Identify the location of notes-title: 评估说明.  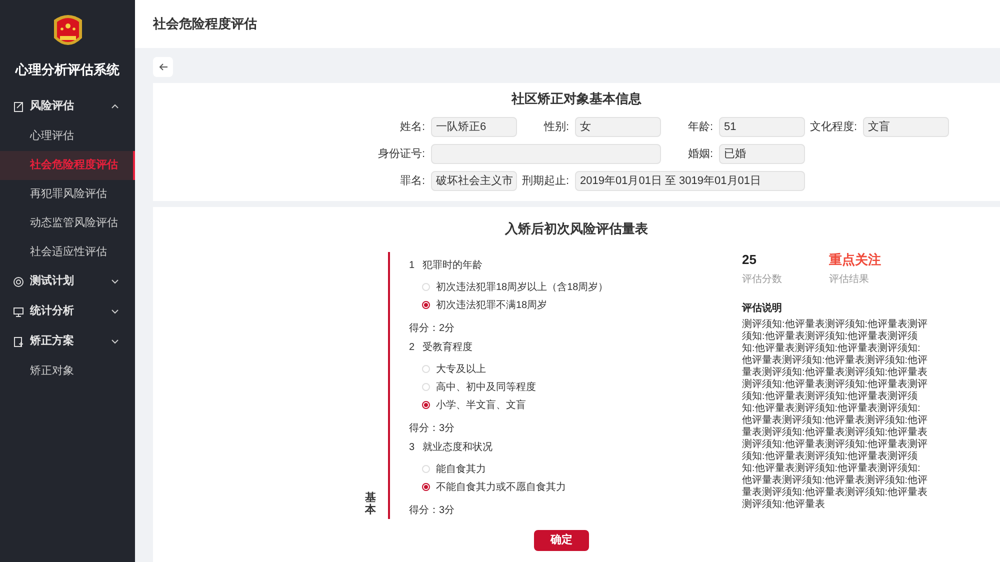
(762, 309).